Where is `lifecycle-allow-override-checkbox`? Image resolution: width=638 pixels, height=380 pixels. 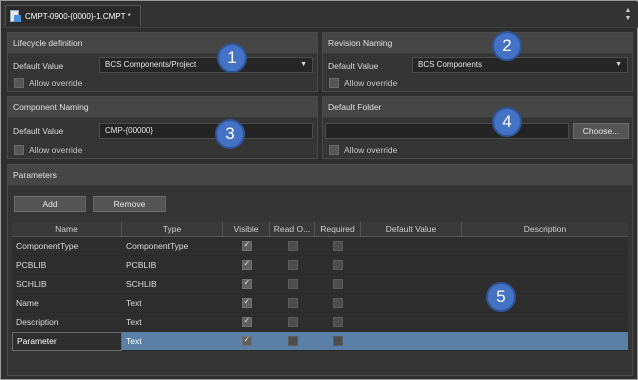 lifecycle-allow-override-checkbox is located at coordinates (19, 83).